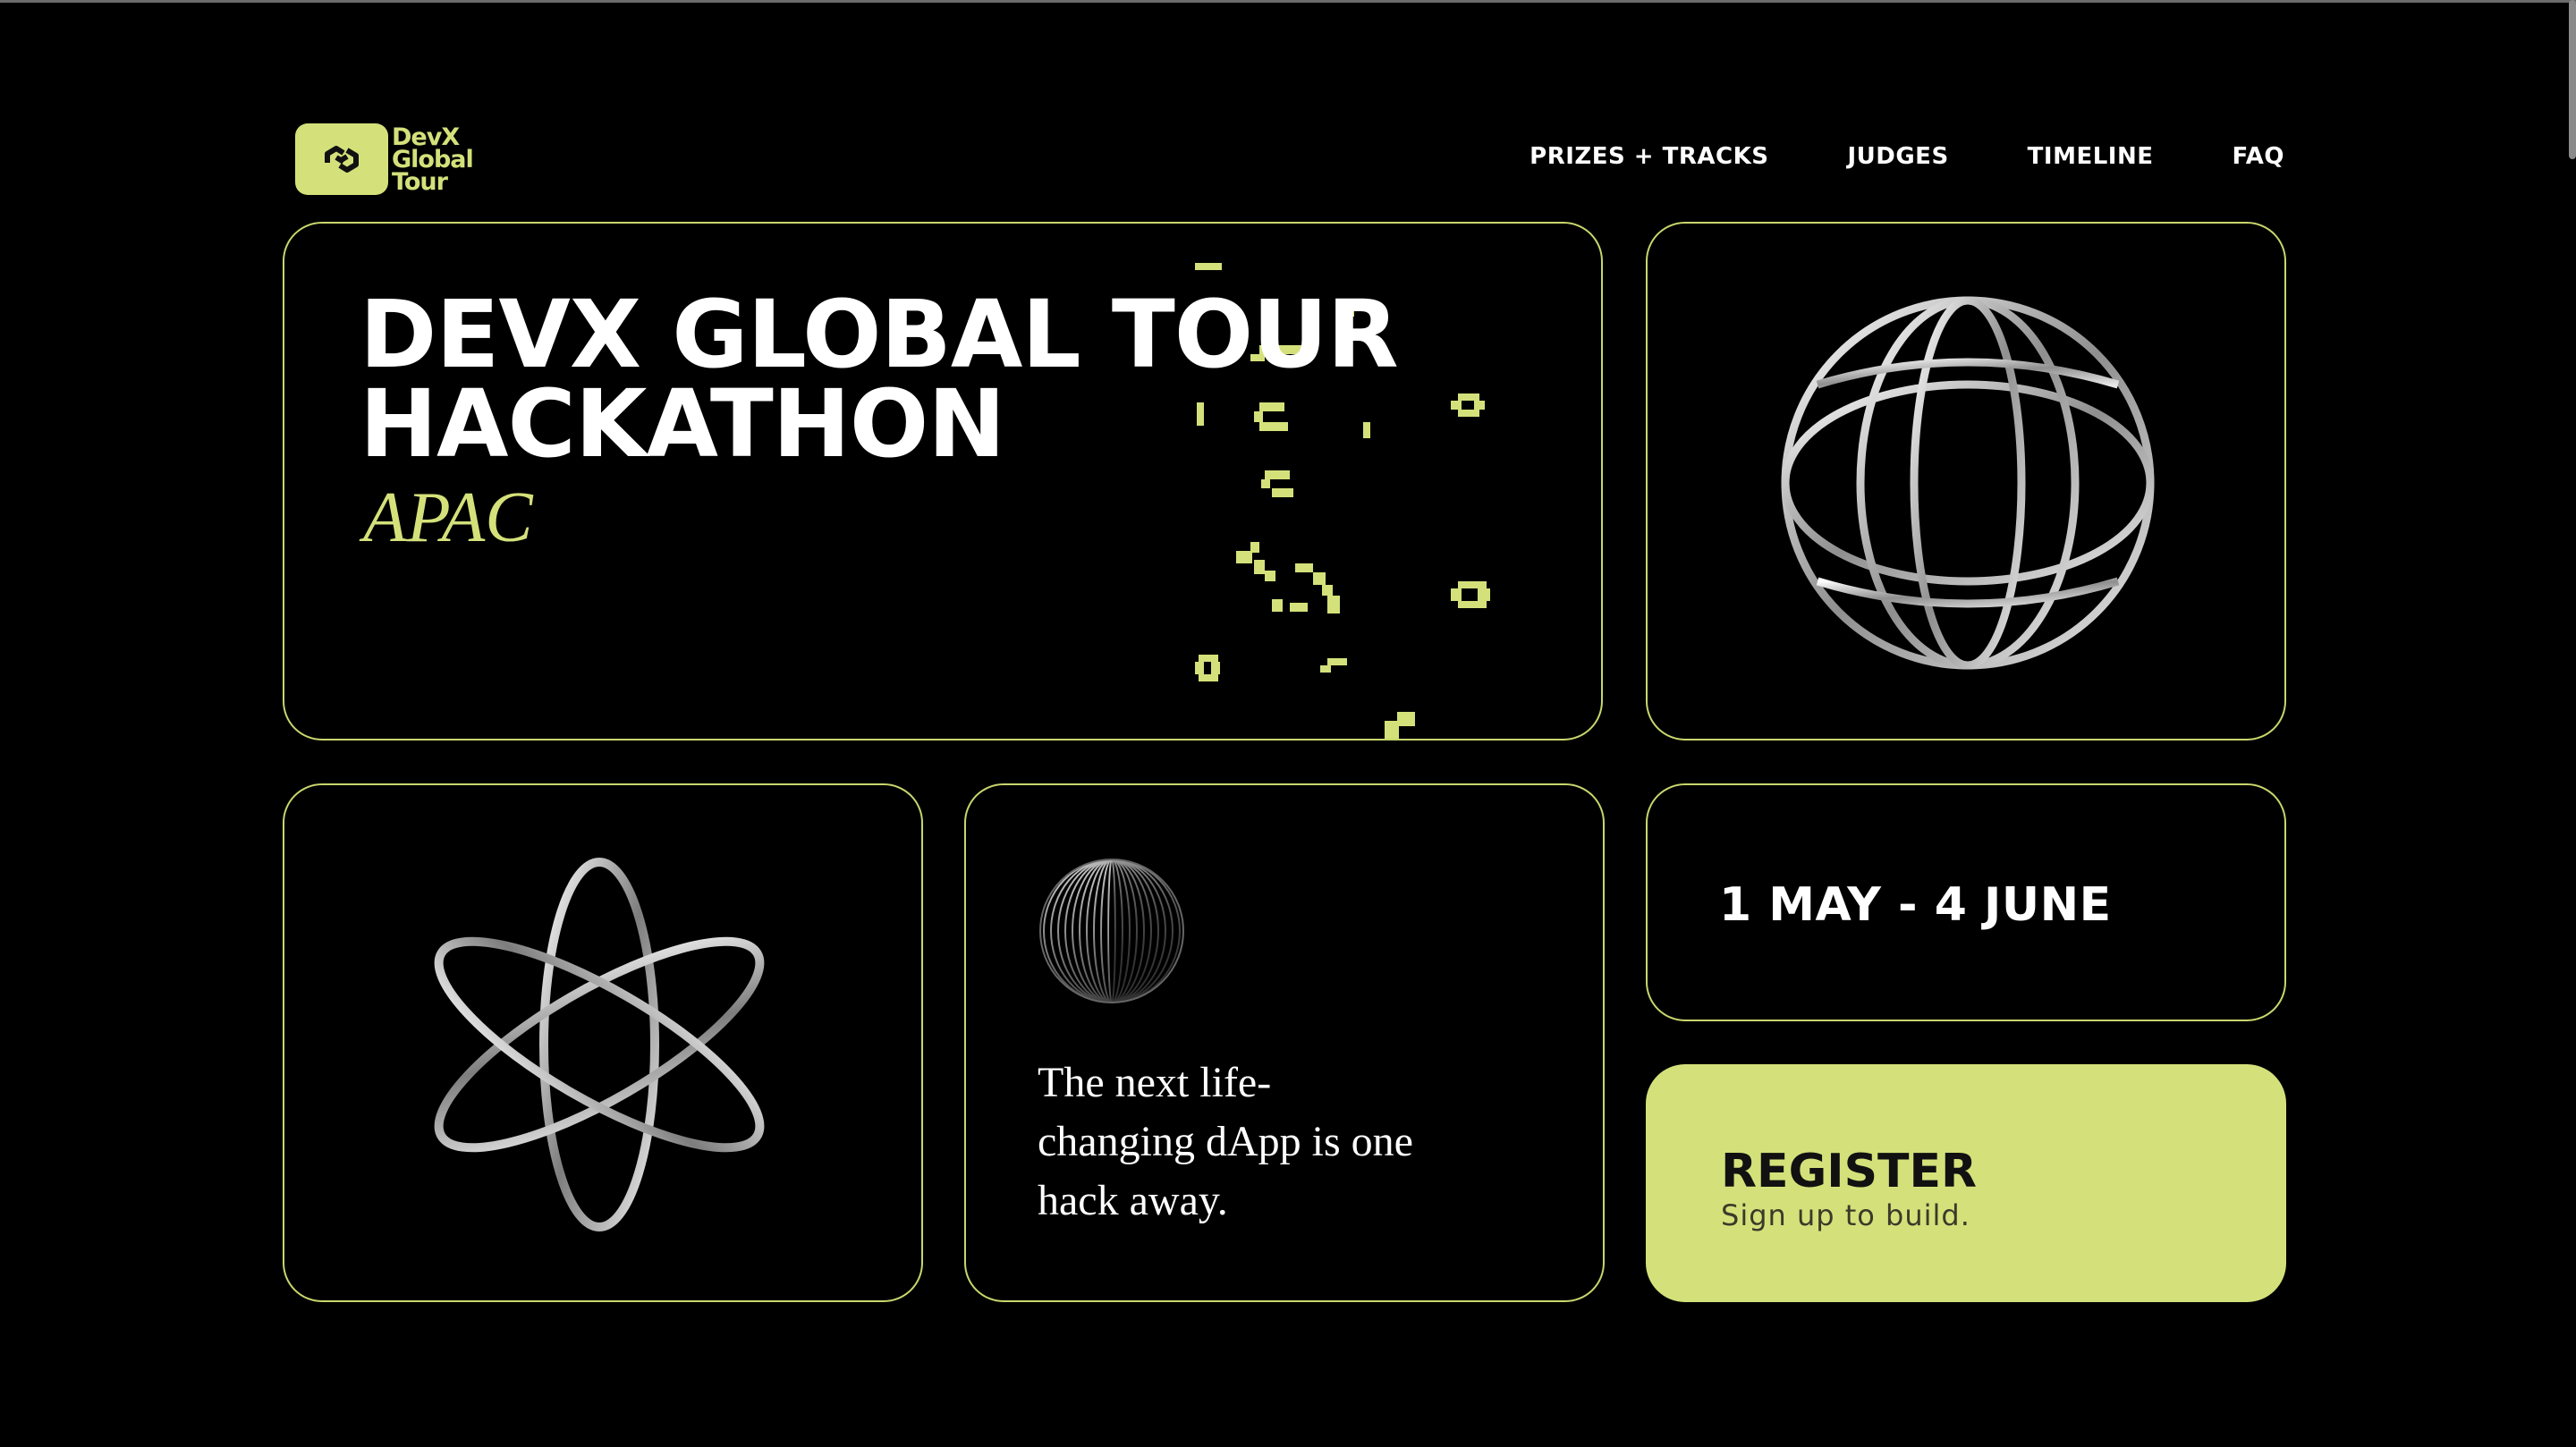  I want to click on hero-region: APAC, so click(448, 517).